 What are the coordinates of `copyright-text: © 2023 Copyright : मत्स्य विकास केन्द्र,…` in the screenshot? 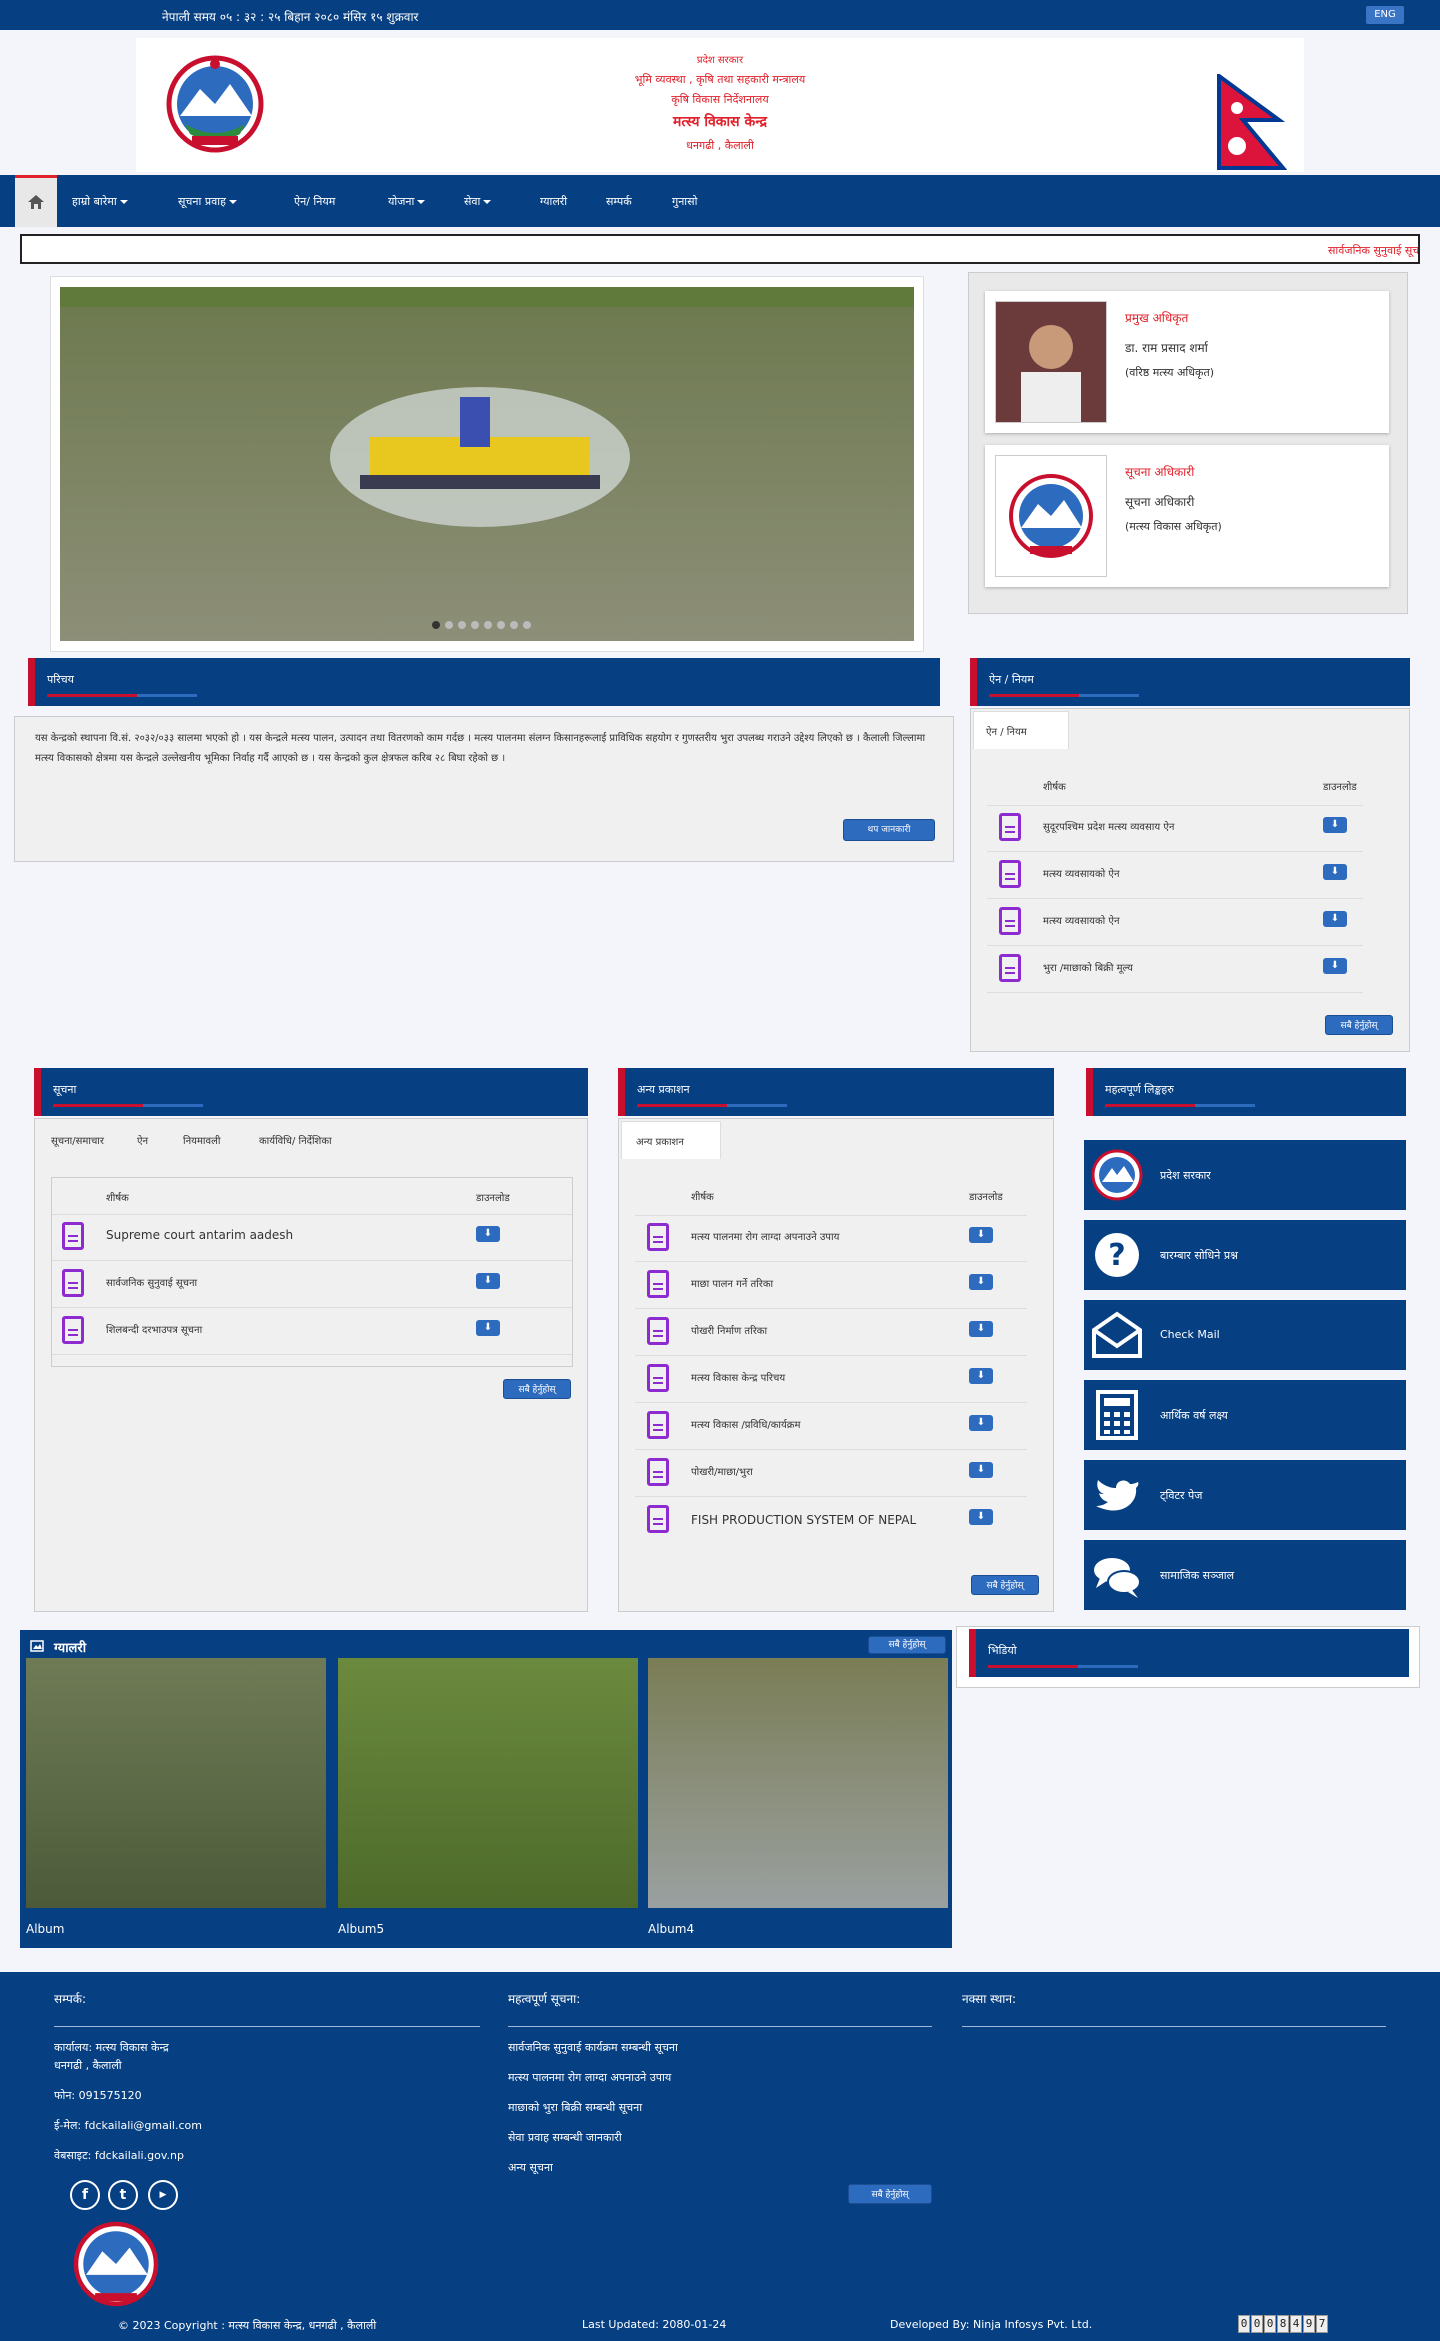 It's located at (247, 2325).